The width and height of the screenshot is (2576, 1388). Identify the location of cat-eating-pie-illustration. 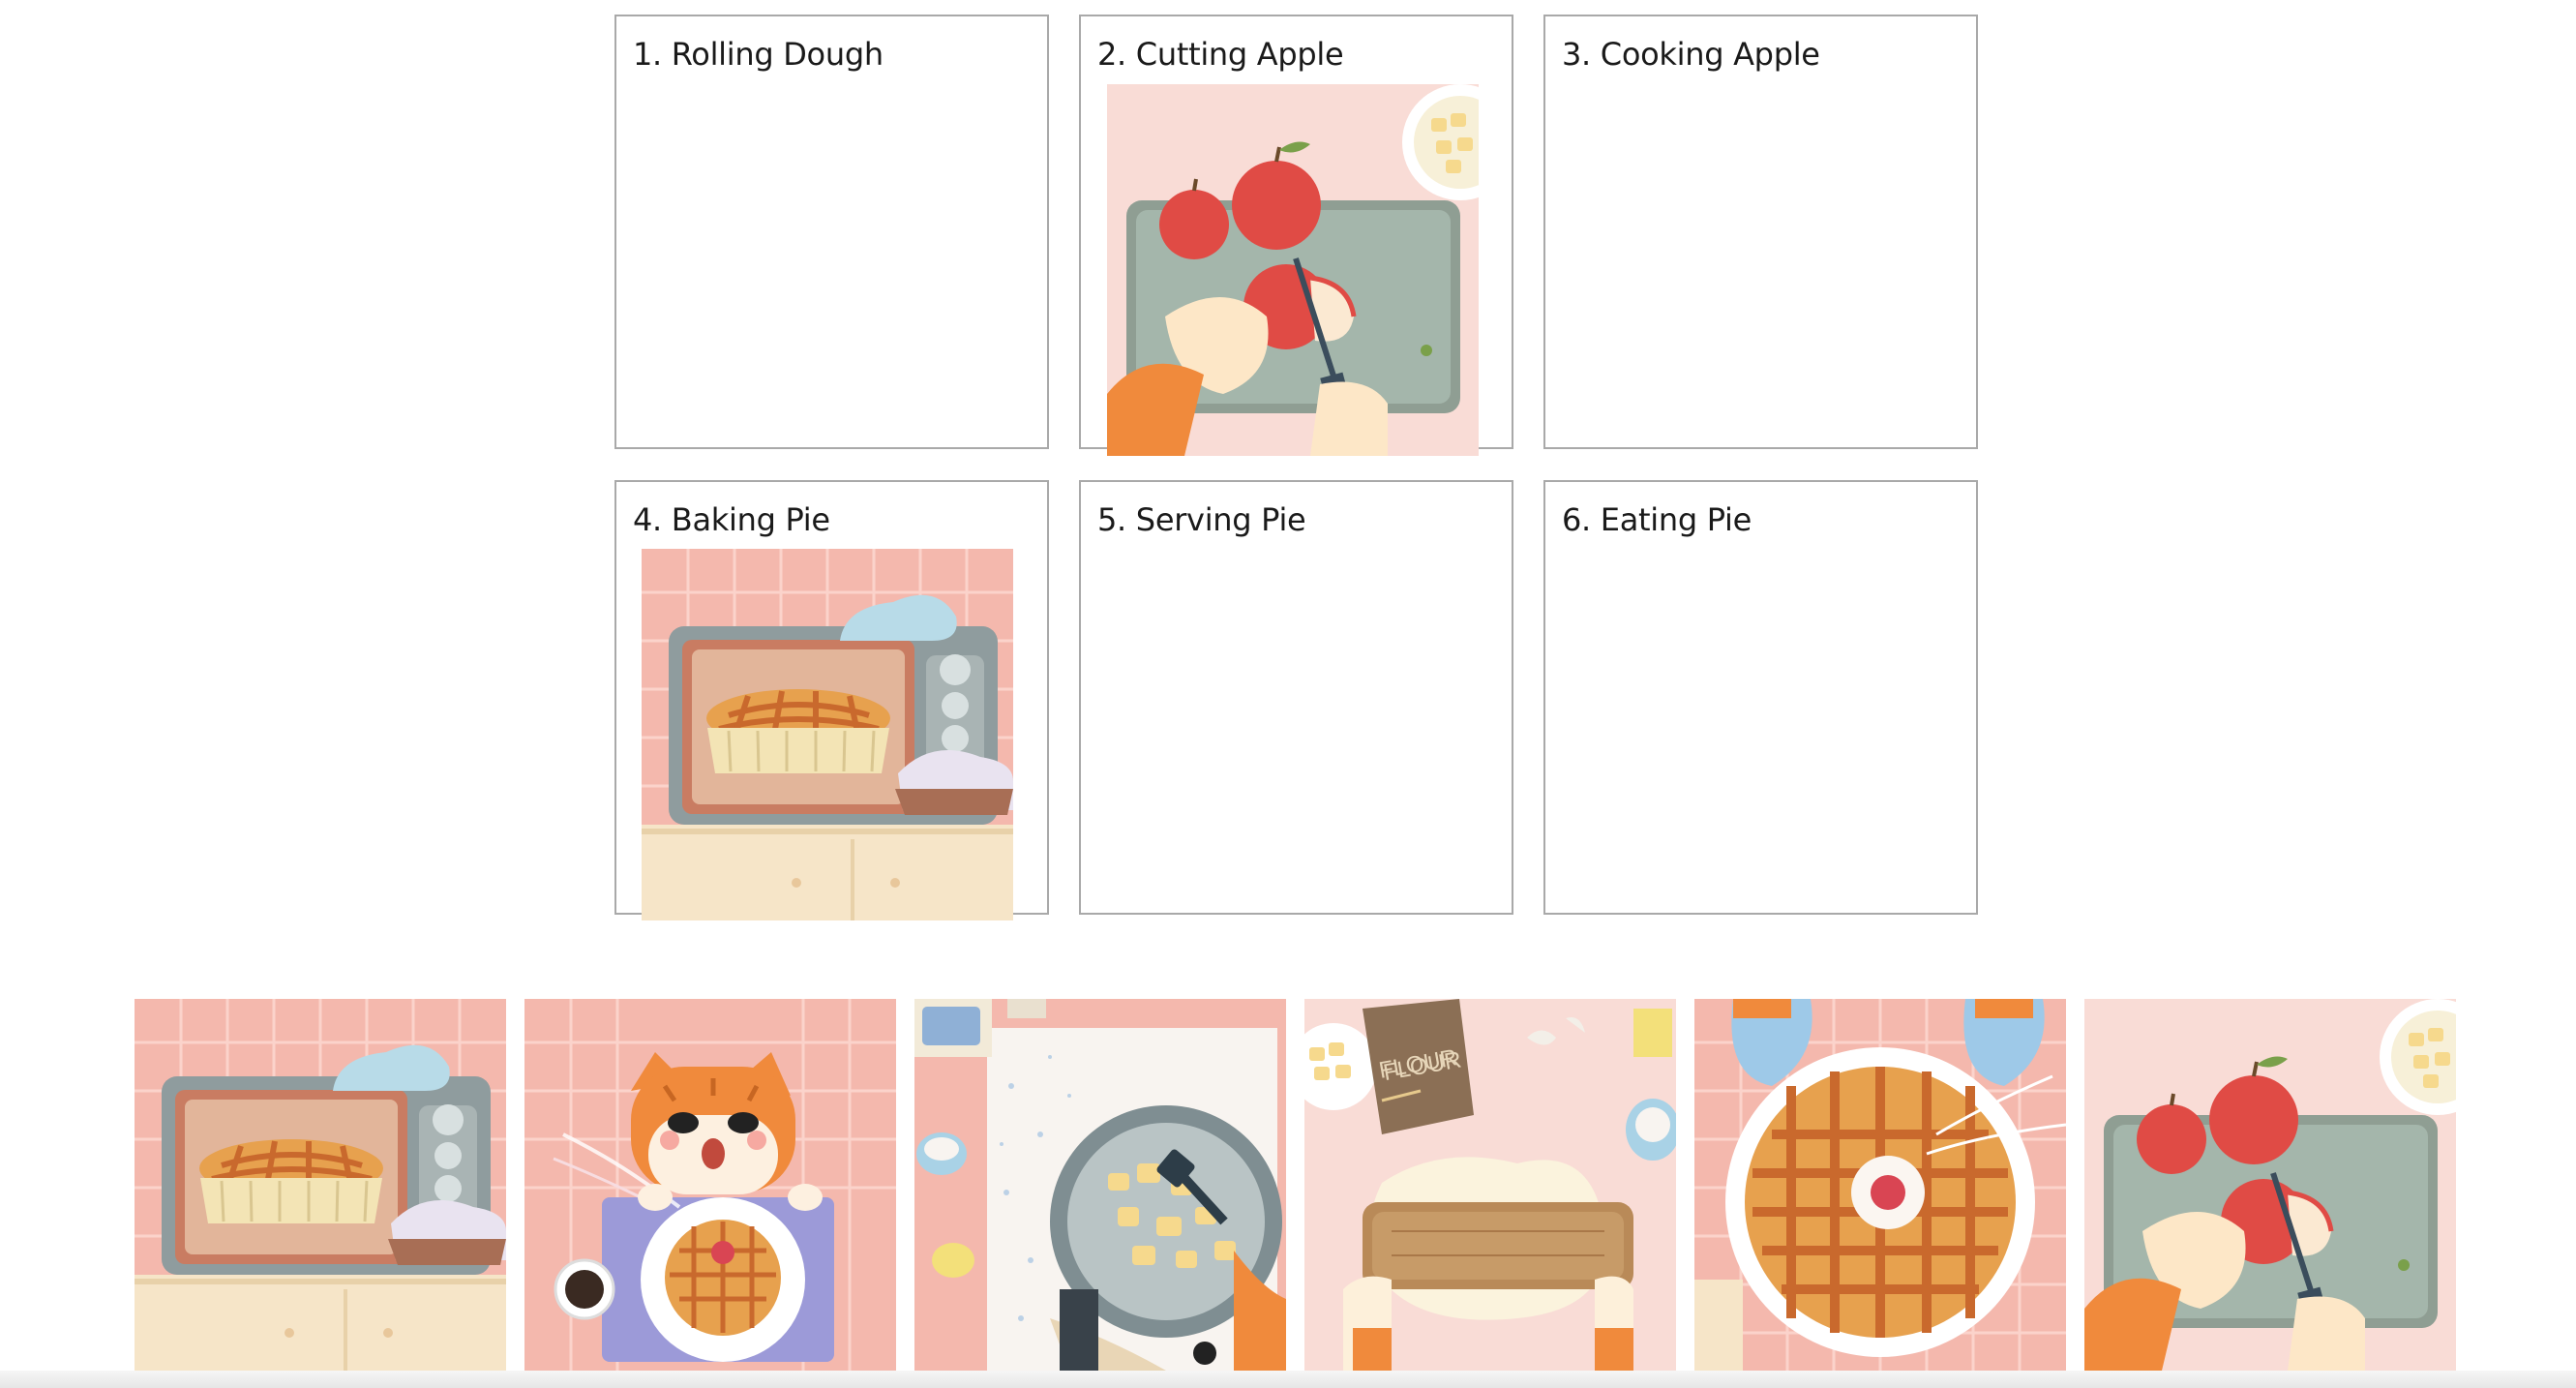
(710, 1185).